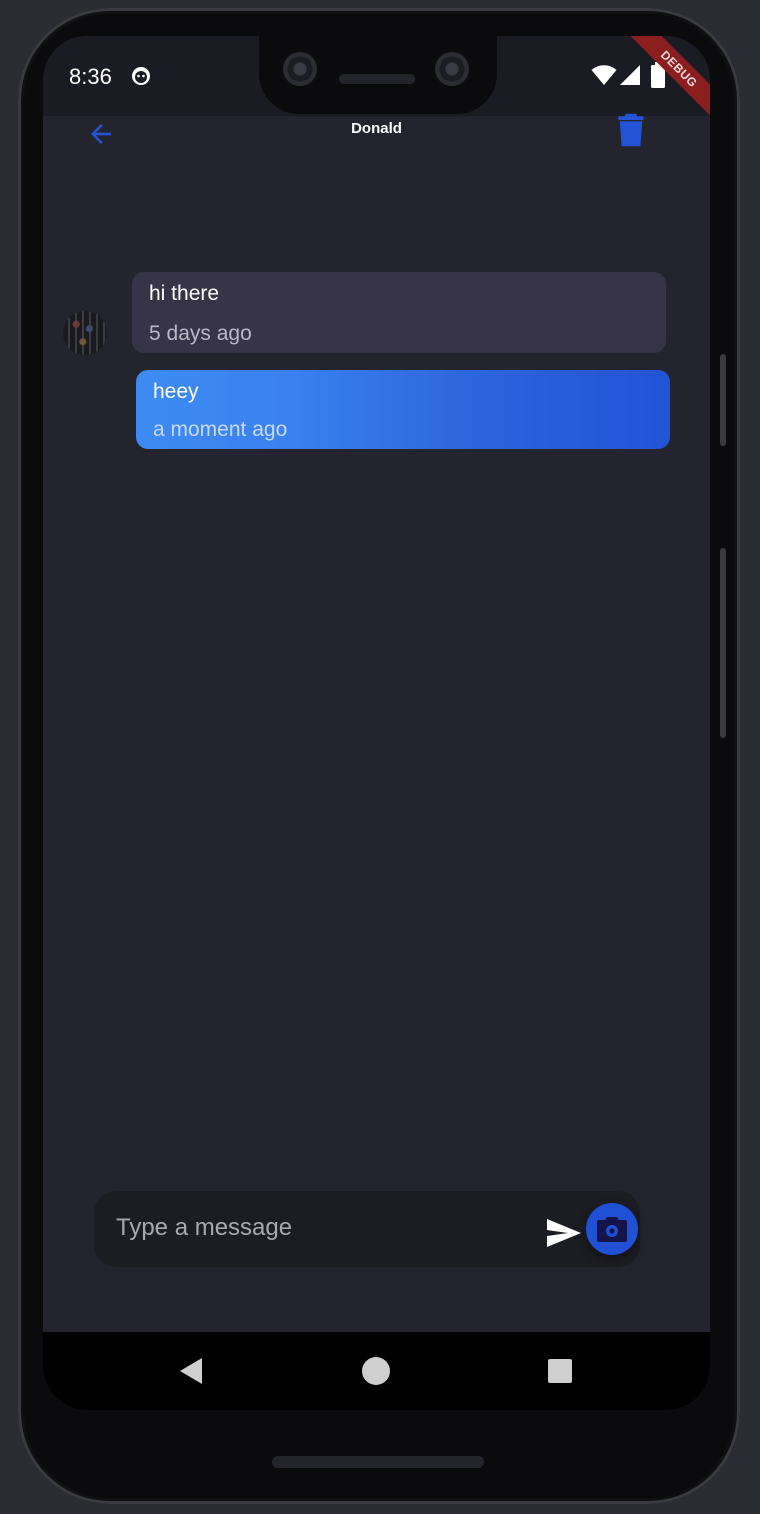 The image size is (760, 1514). I want to click on volume-button, so click(723, 643).